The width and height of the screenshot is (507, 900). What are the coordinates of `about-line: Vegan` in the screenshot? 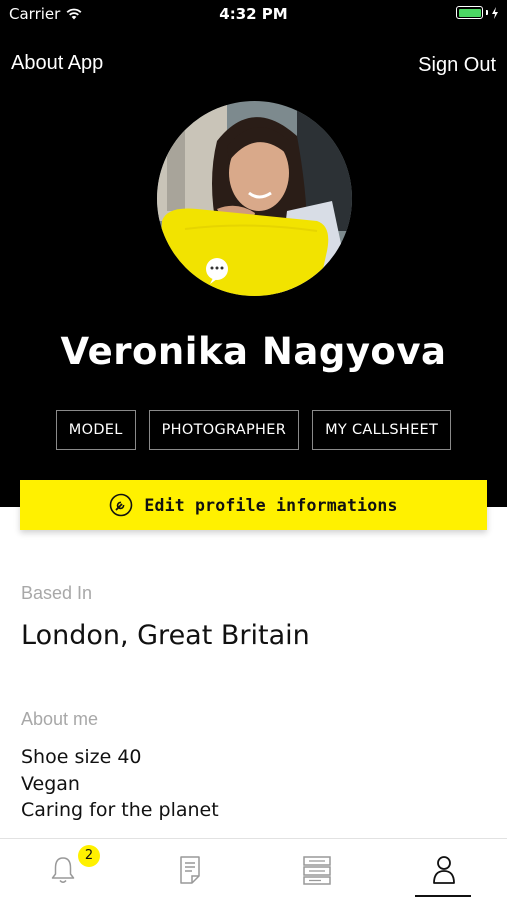 It's located at (50, 783).